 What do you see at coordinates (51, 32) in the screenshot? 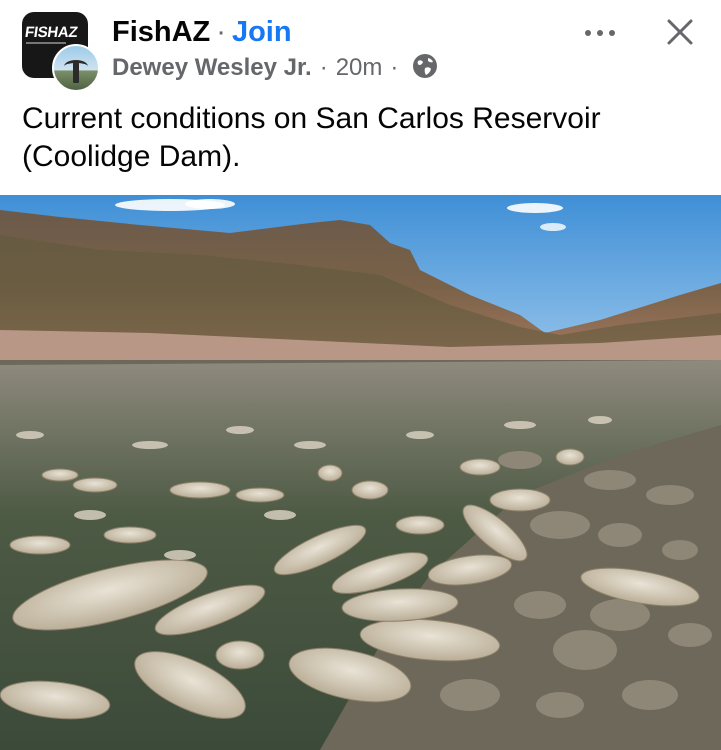
I see `group-logo: FISHAZ` at bounding box center [51, 32].